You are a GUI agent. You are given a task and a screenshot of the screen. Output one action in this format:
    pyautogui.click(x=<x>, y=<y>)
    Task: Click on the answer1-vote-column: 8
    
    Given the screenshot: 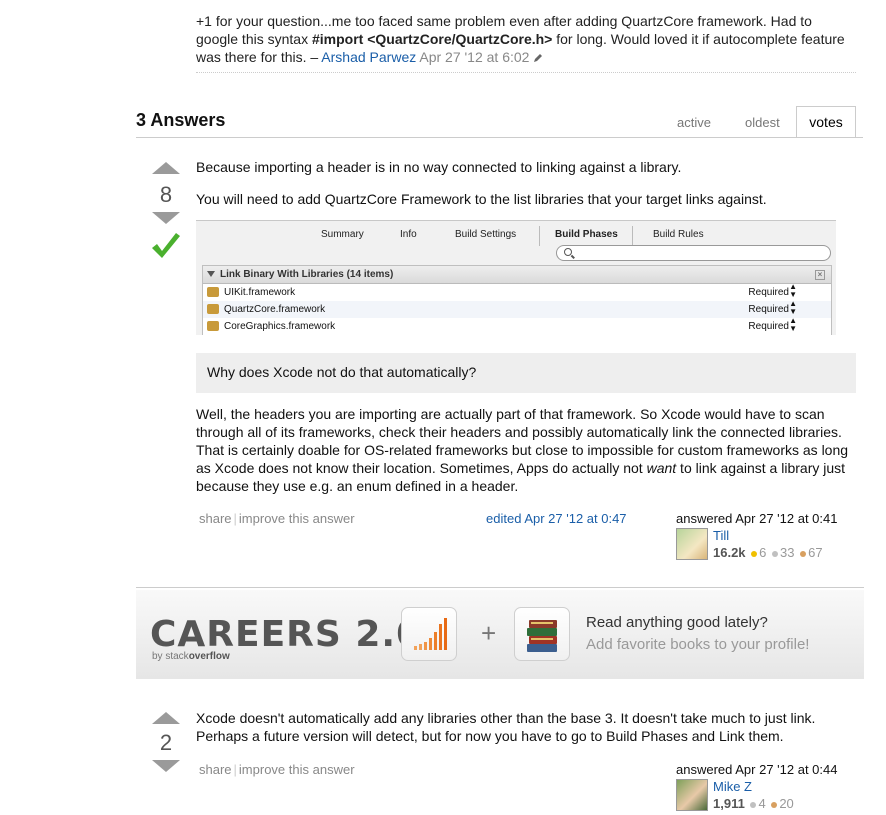 What is the action you would take?
    pyautogui.click(x=166, y=214)
    